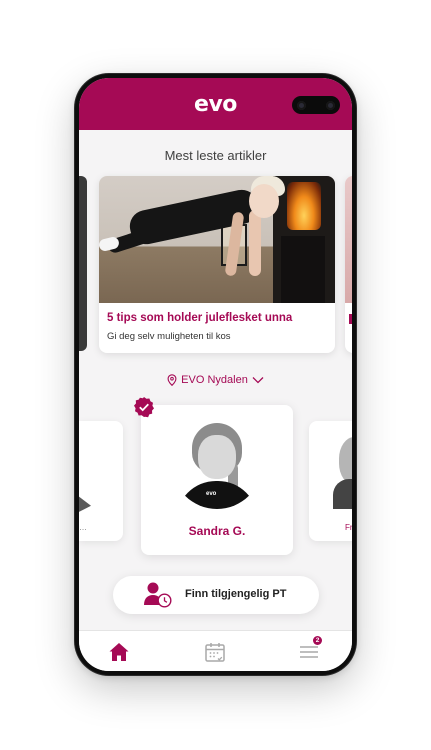  Describe the element at coordinates (83, 263) in the screenshot. I see `article-card-previous` at that location.